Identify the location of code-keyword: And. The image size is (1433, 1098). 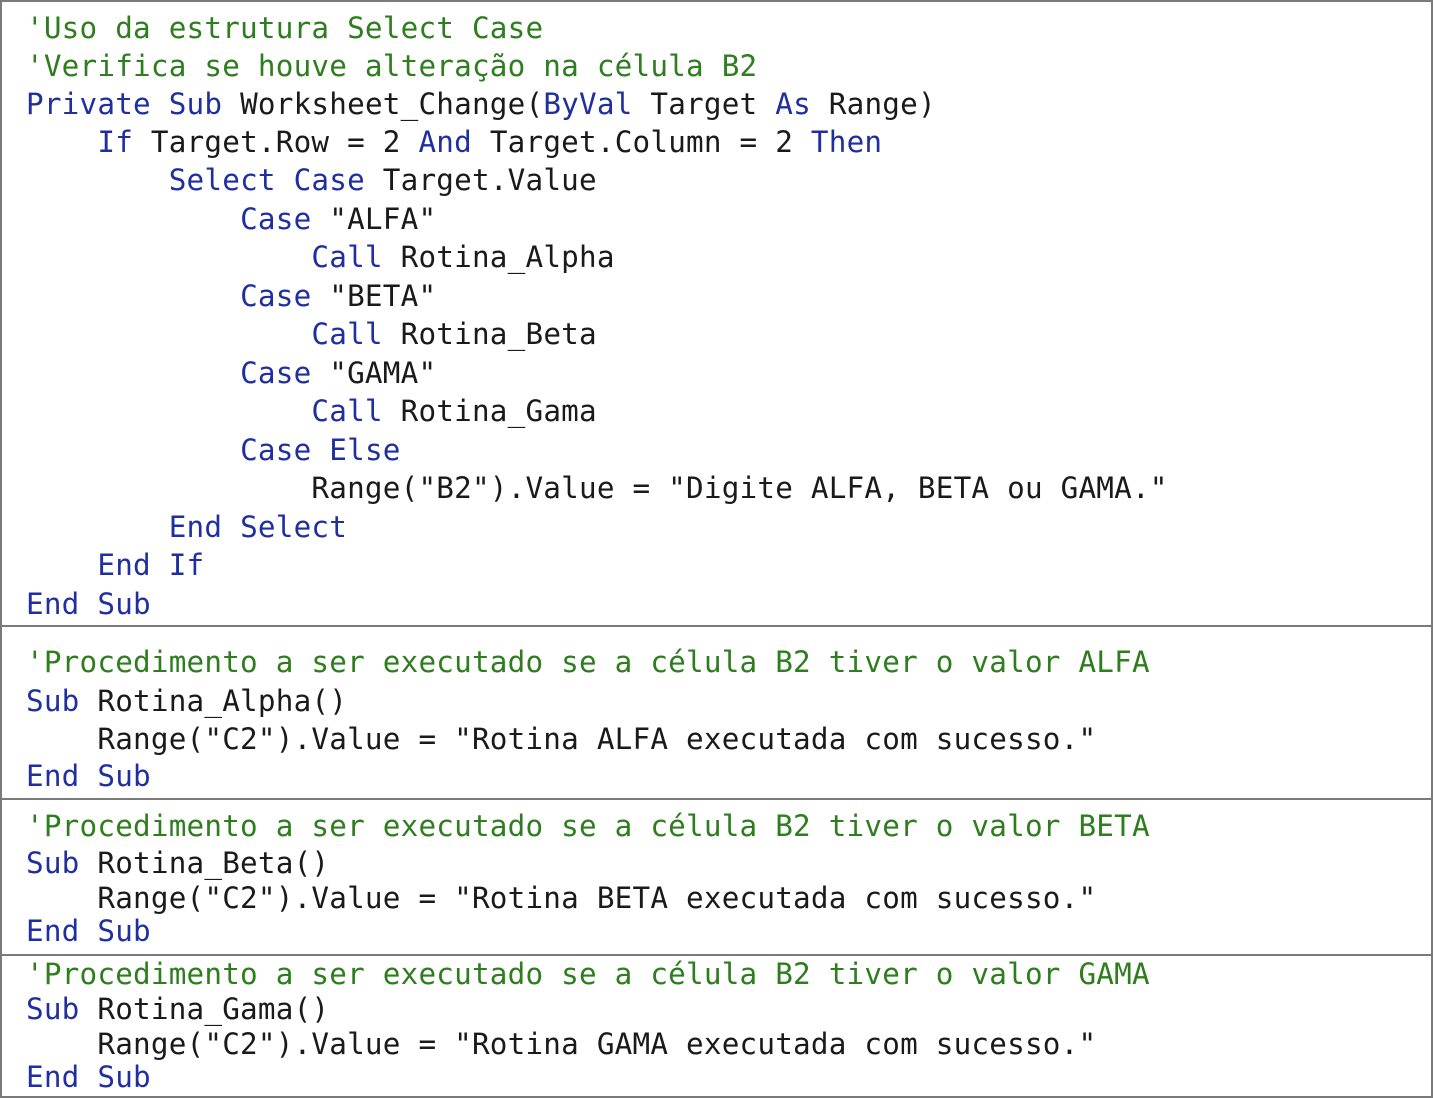
(445, 142).